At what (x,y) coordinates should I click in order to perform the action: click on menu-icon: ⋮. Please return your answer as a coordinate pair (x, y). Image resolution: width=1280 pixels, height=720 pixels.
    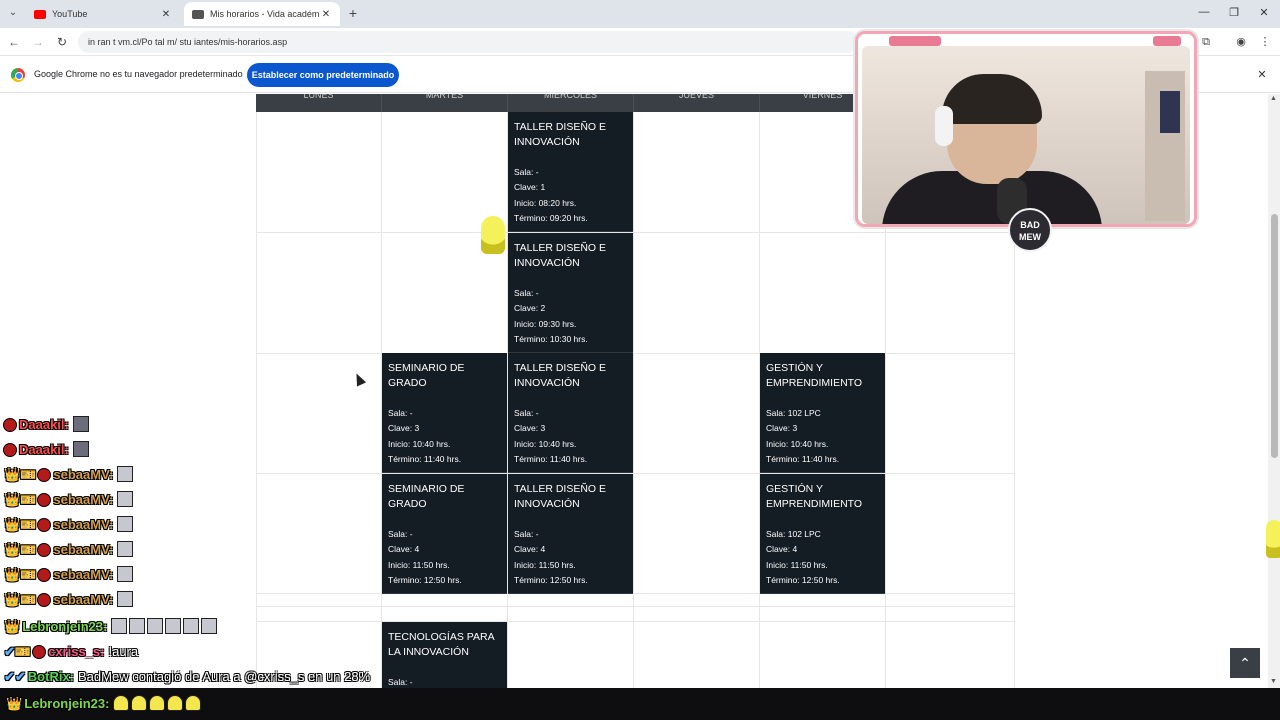
    Looking at the image, I should click on (1265, 42).